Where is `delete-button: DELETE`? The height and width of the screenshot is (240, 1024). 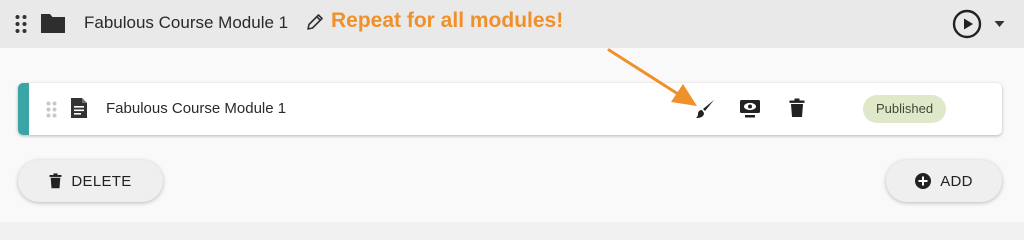
delete-button: DELETE is located at coordinates (90, 181).